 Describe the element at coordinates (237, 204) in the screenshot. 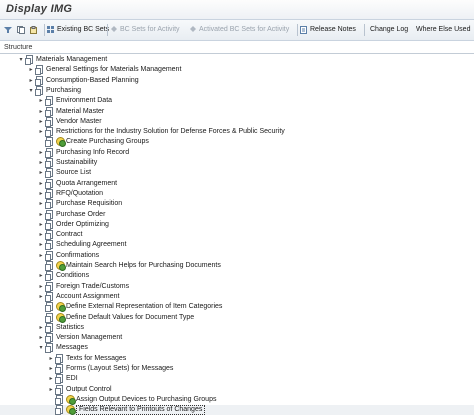

I see `tree-node: ▸ Purchase Requisition` at that location.